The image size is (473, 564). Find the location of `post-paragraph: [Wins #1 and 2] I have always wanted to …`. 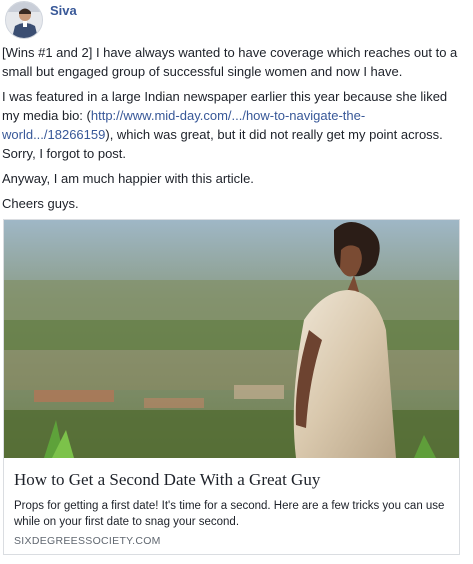

post-paragraph: [Wins #1 and 2] I have always wanted to … is located at coordinates (230, 62).